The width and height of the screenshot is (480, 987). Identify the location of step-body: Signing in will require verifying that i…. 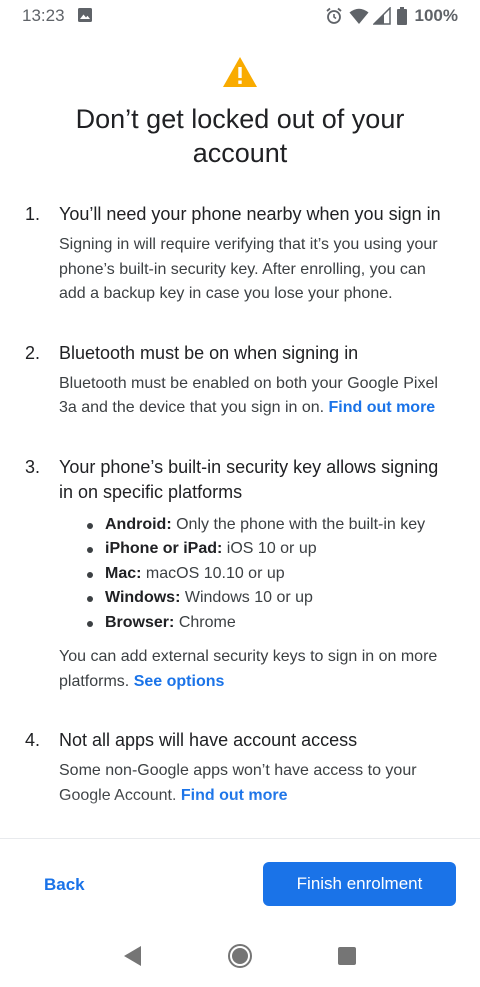
(248, 269).